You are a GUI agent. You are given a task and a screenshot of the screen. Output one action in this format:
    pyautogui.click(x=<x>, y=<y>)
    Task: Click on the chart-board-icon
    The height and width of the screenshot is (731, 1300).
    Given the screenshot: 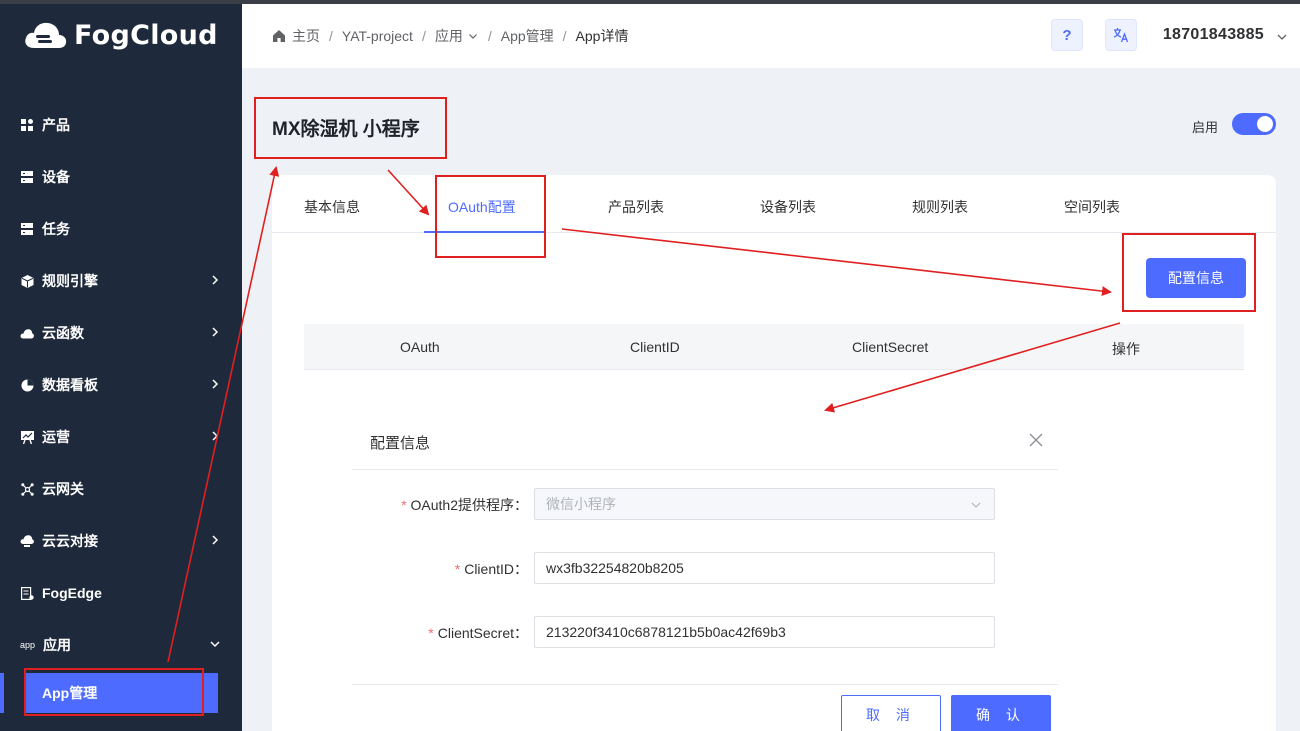 What is the action you would take?
    pyautogui.click(x=27, y=437)
    